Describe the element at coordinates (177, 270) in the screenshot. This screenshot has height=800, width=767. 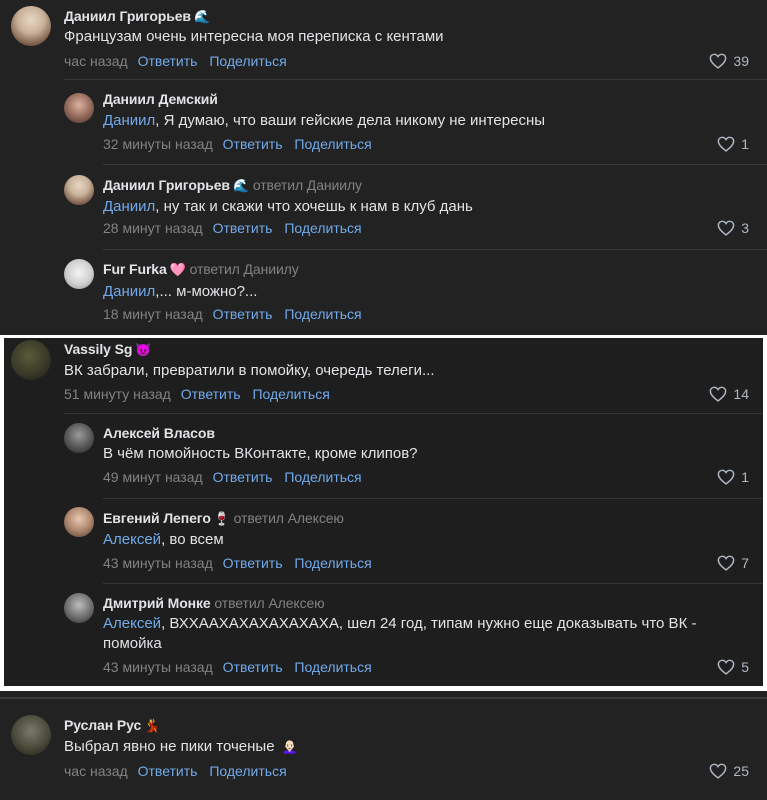
I see `pink-heart-icon: 🩷` at that location.